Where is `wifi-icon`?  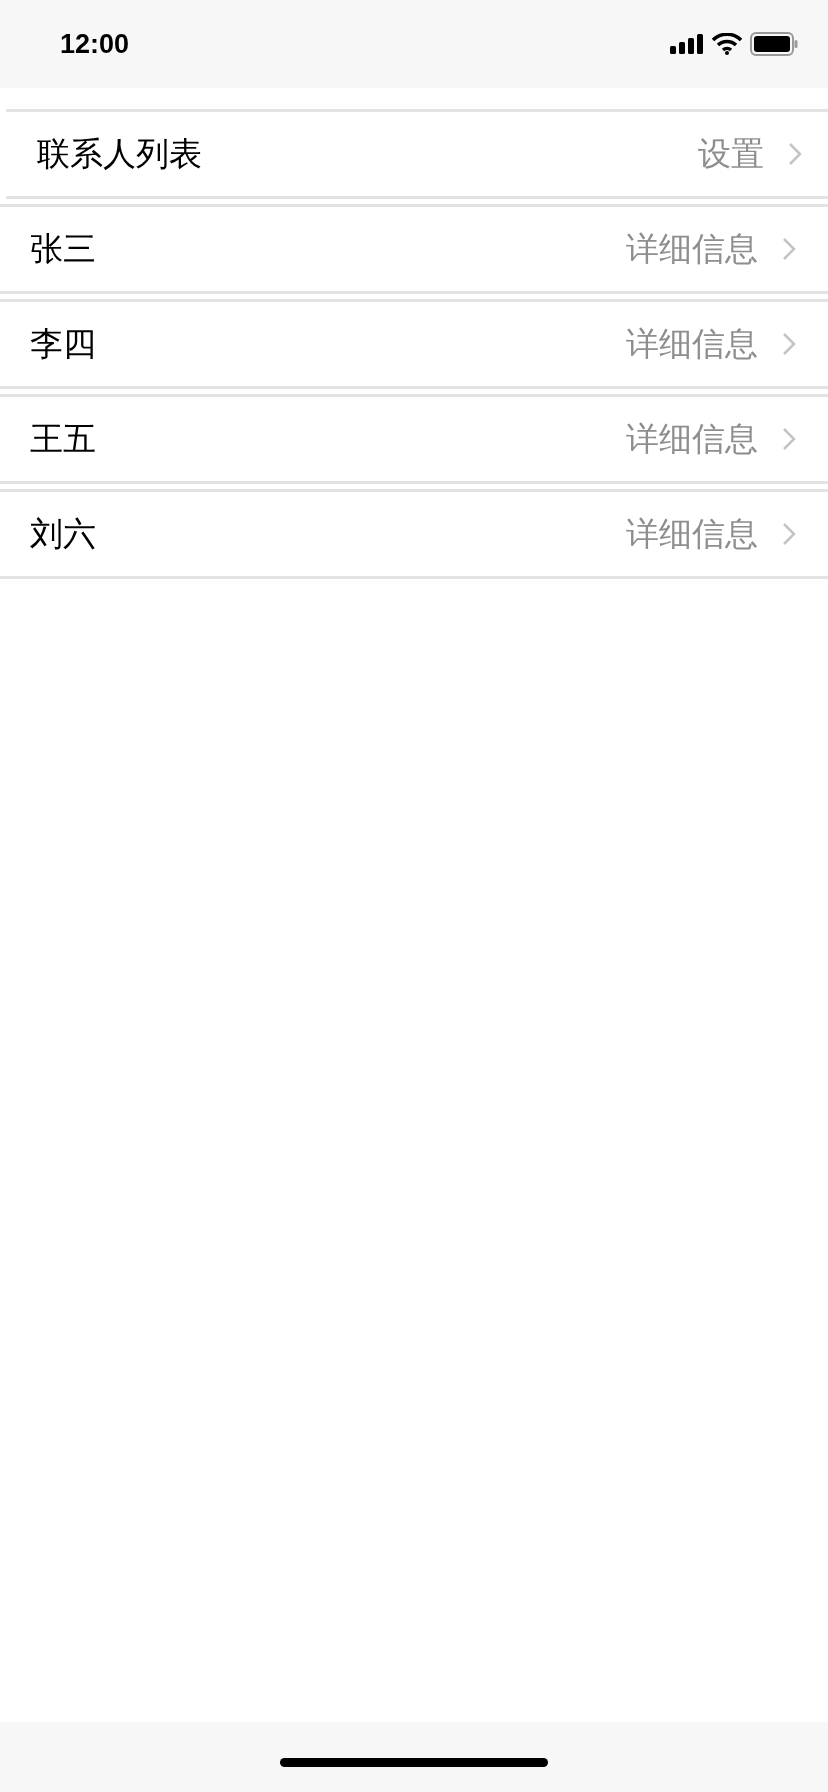 wifi-icon is located at coordinates (727, 44).